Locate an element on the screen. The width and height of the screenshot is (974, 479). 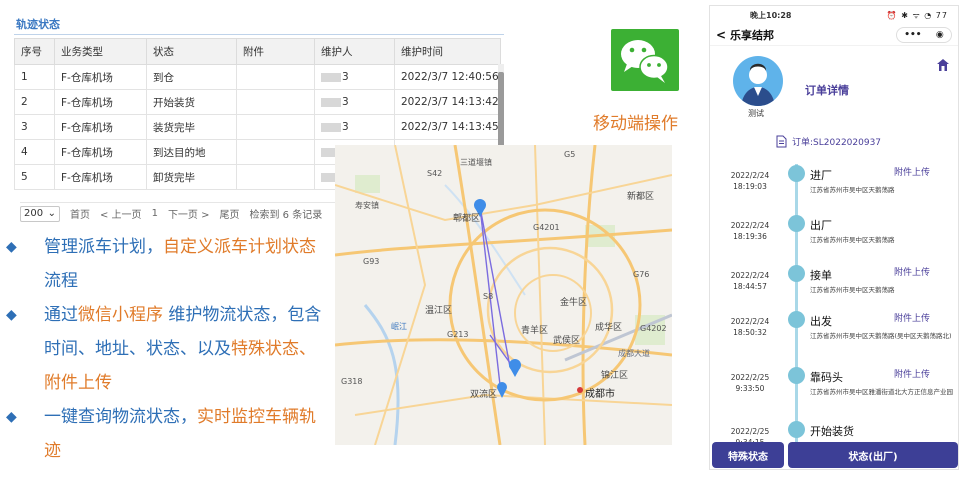
bullet-text: 流程 is located at coordinates (61, 281).